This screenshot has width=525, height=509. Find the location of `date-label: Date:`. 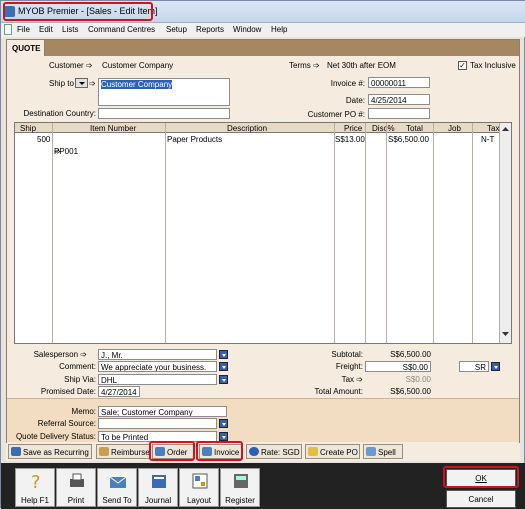

date-label: Date: is located at coordinates (355, 100).